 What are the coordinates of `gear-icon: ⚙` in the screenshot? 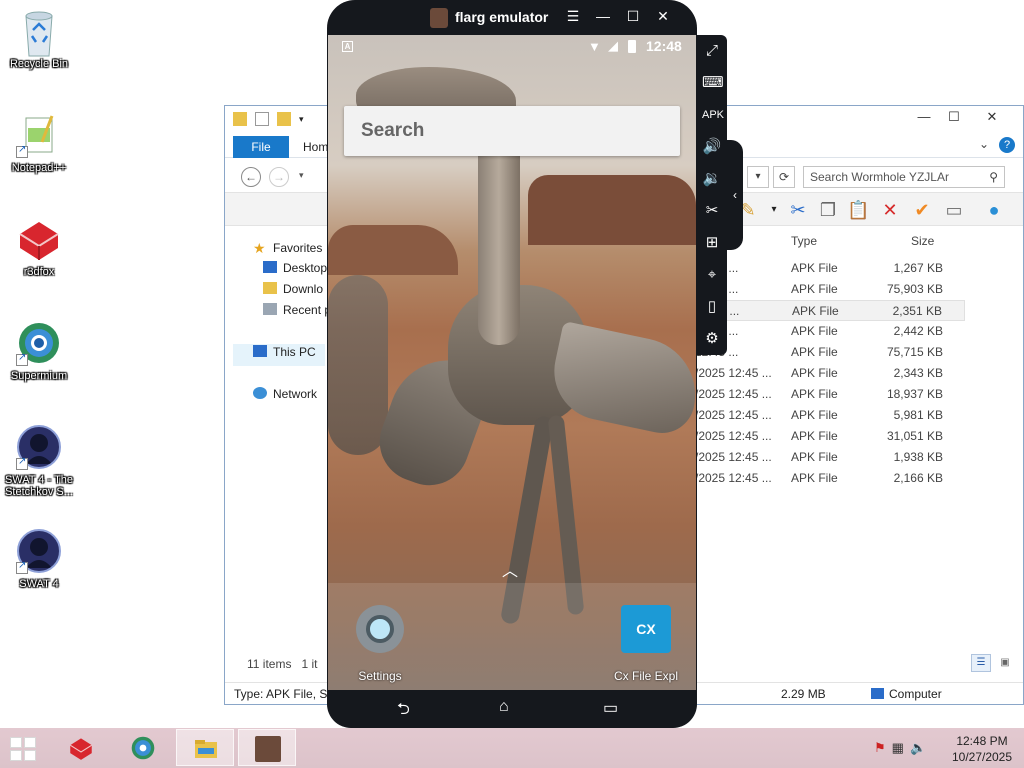 It's located at (712, 339).